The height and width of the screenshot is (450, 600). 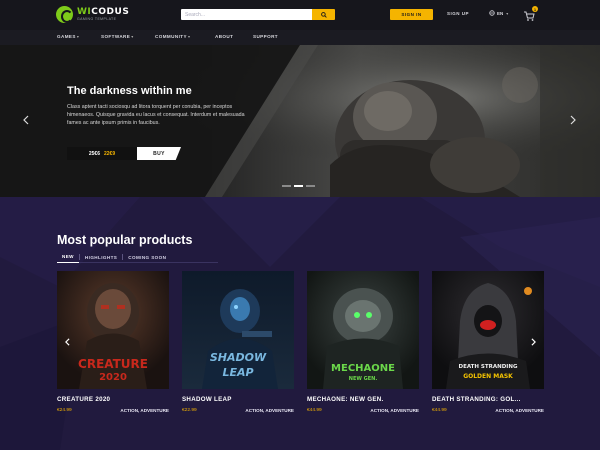 I want to click on brand-name: WICODUS, so click(x=103, y=11).